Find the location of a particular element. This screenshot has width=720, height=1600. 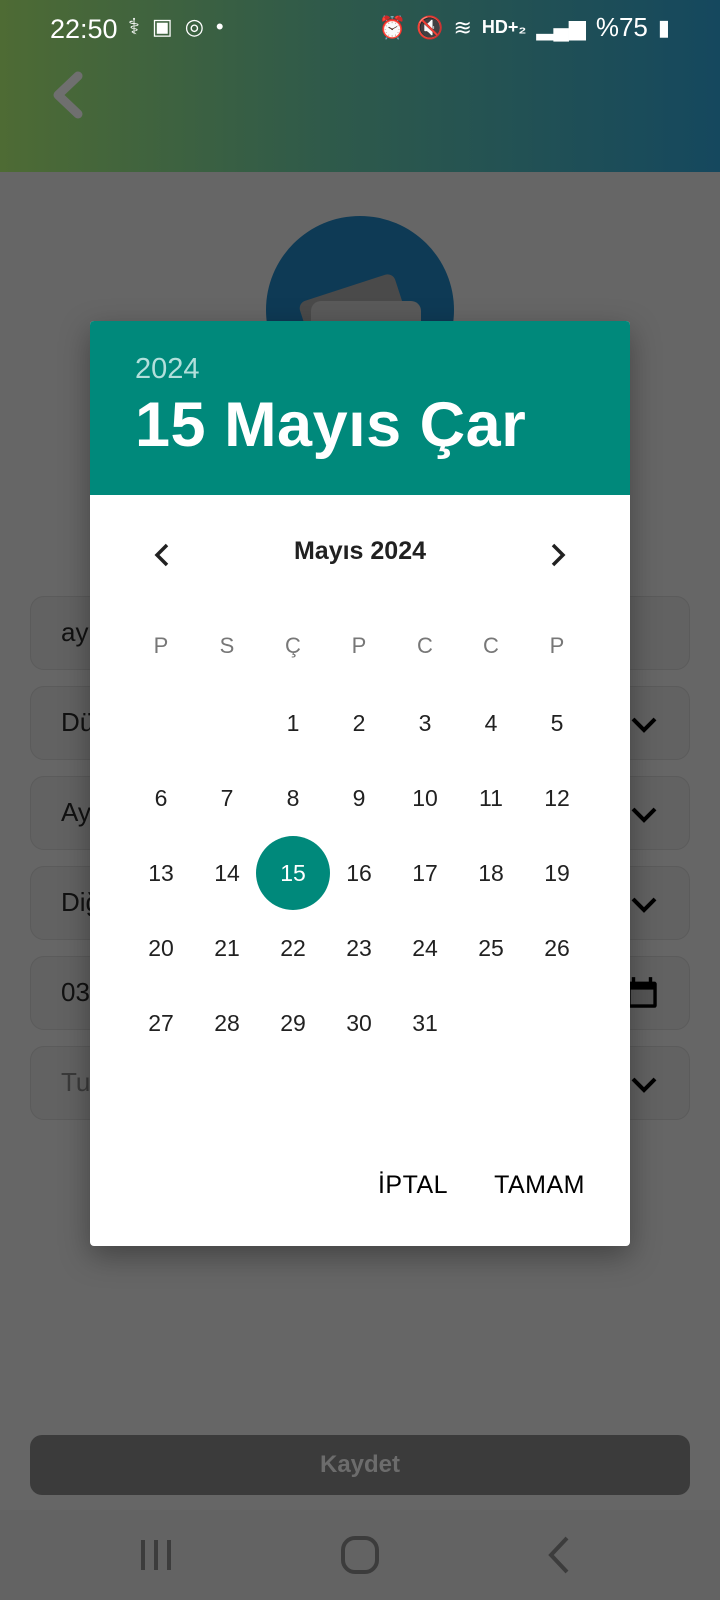

day-label: 8 is located at coordinates (293, 798).